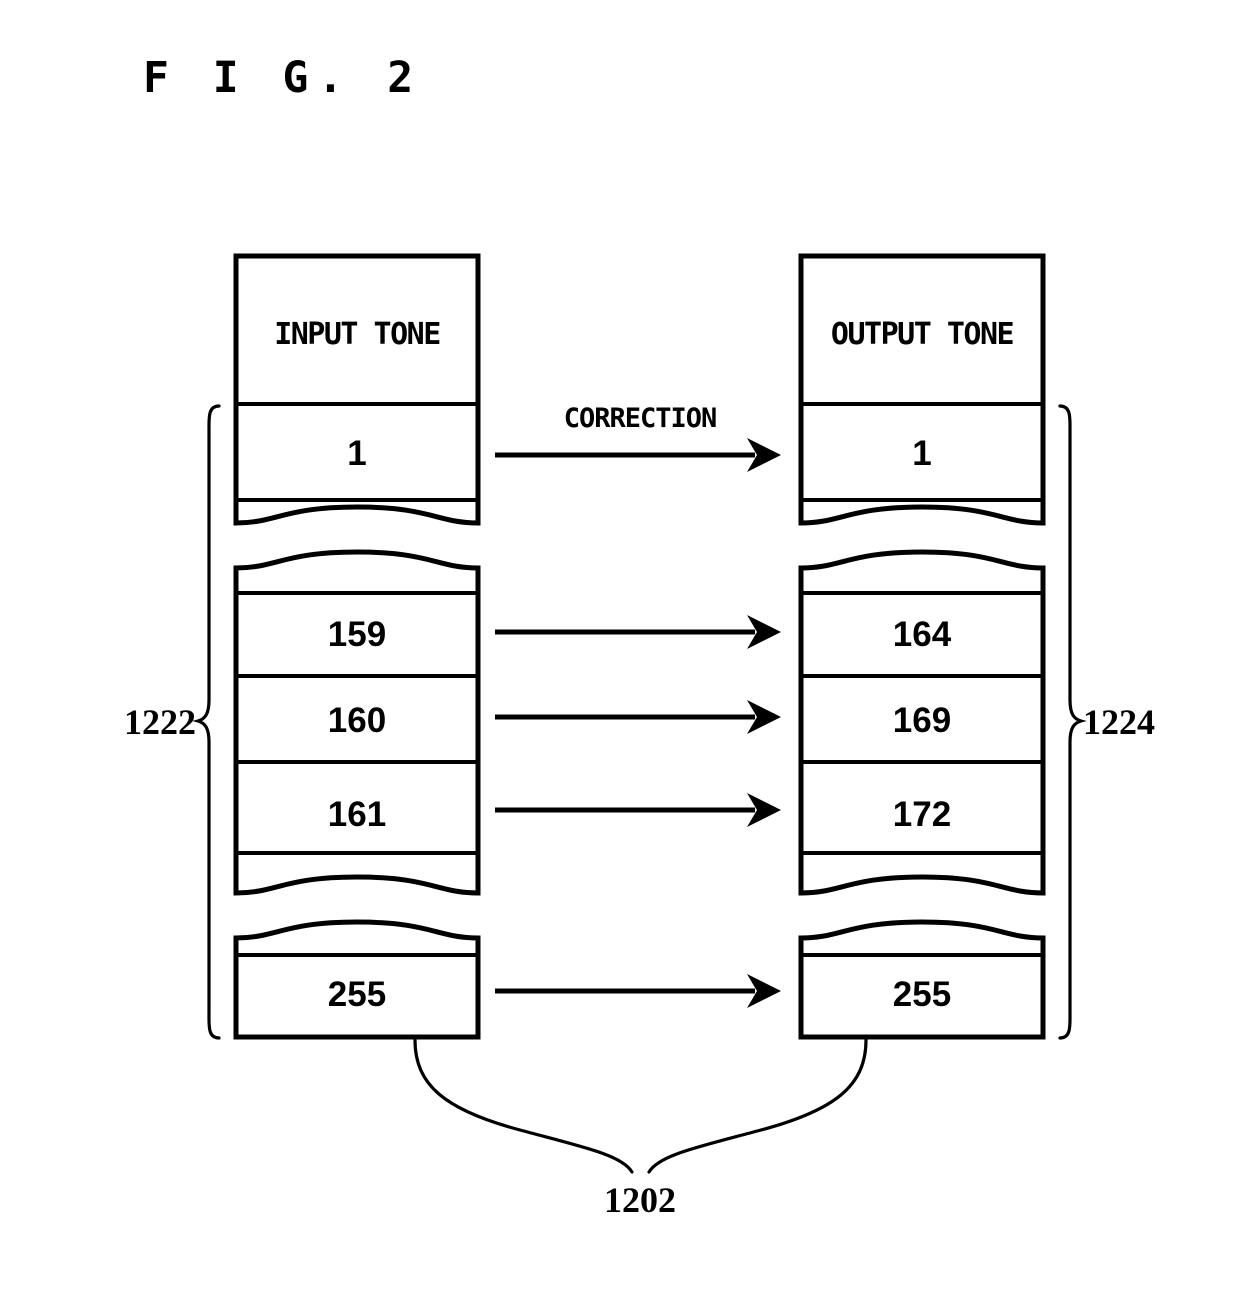 Image resolution: width=1240 pixels, height=1305 pixels. Describe the element at coordinates (1072, 722) in the screenshot. I see `output-reference-bracket` at that location.